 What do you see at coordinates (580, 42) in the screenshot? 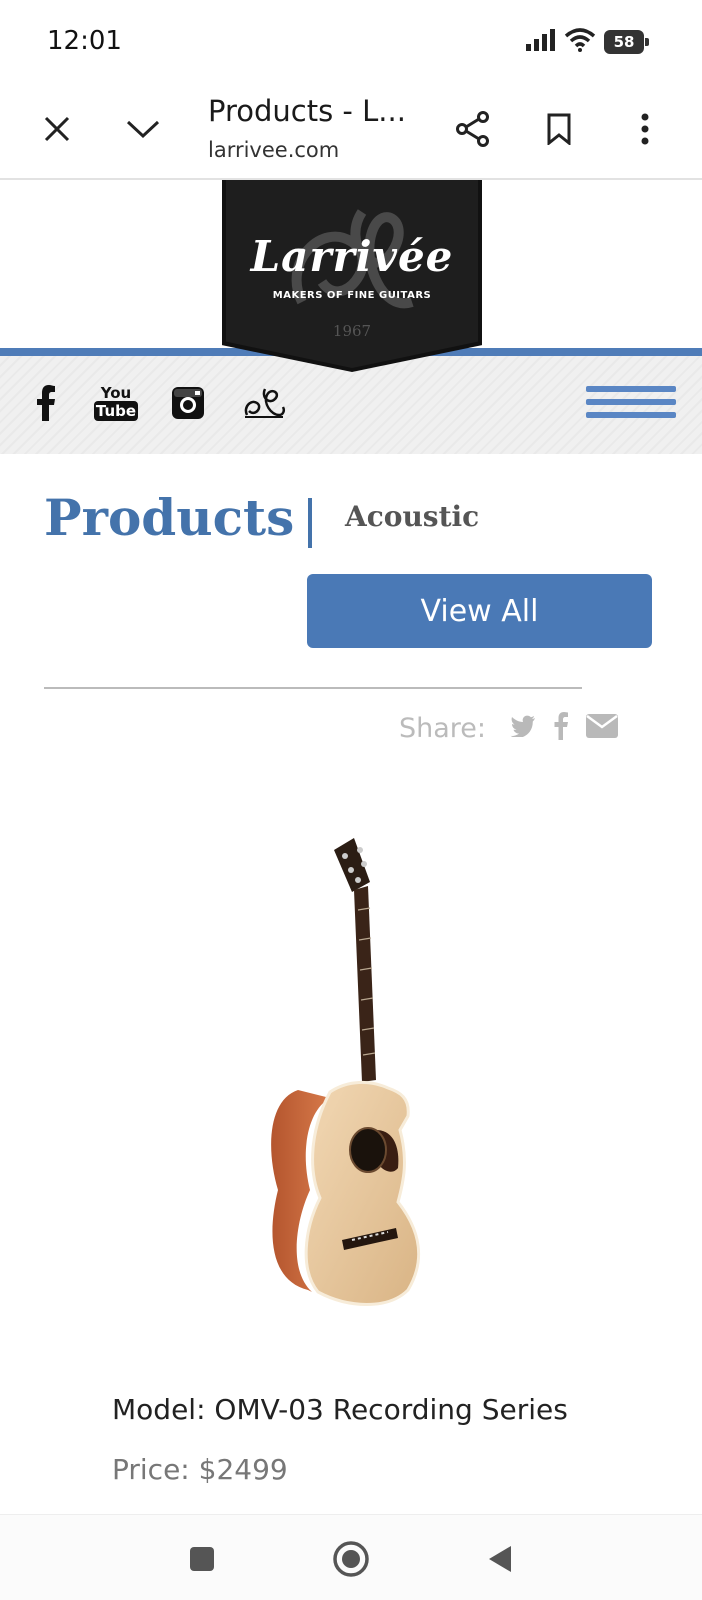
I see `wifi-icon` at bounding box center [580, 42].